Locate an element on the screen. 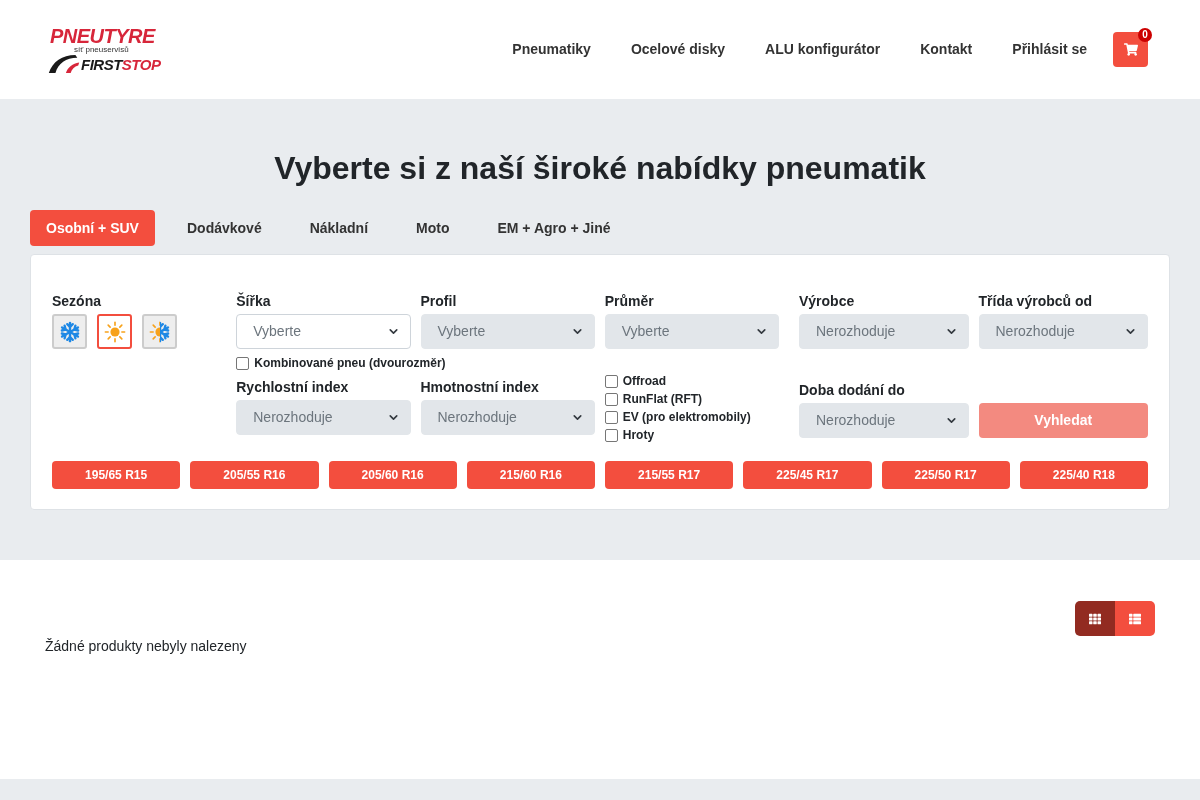  list-icon is located at coordinates (1135, 618).